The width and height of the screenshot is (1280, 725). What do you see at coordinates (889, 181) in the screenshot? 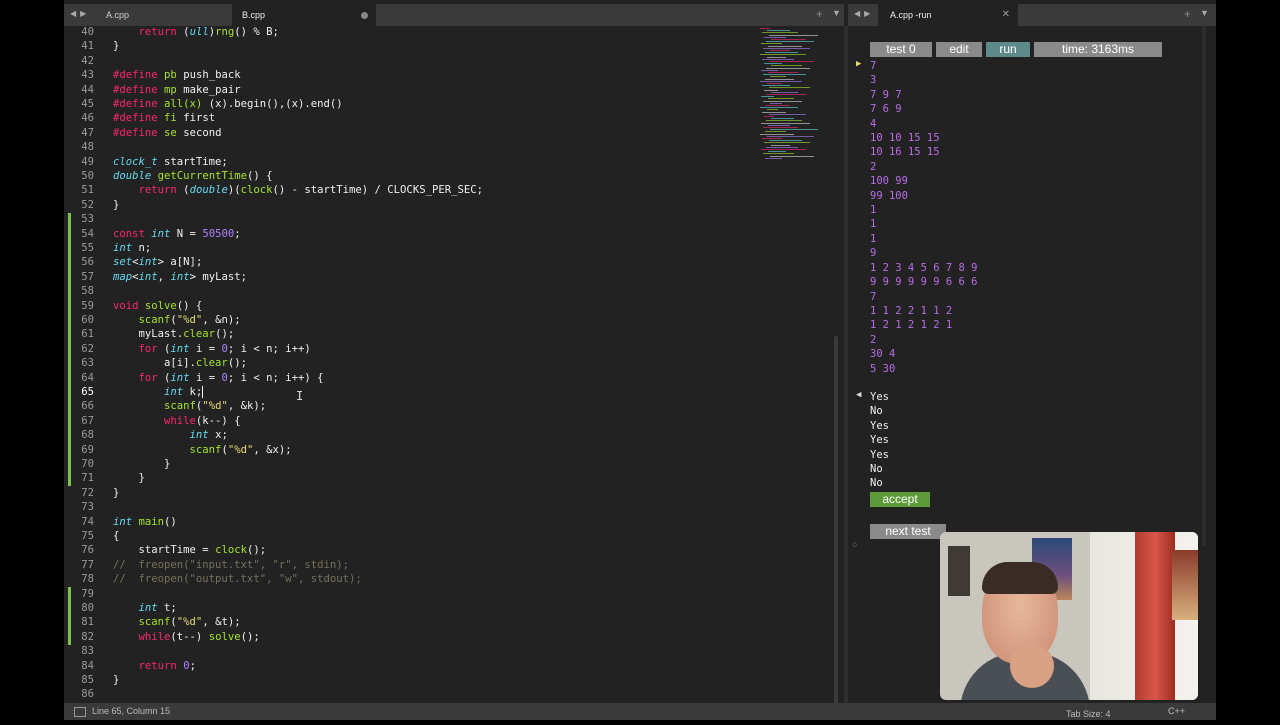
I see `input-line: 100 99` at bounding box center [889, 181].